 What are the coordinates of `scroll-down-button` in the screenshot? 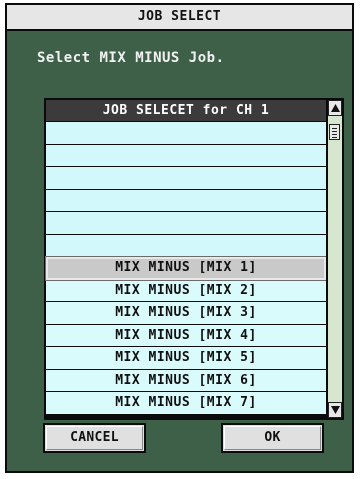 It's located at (335, 410).